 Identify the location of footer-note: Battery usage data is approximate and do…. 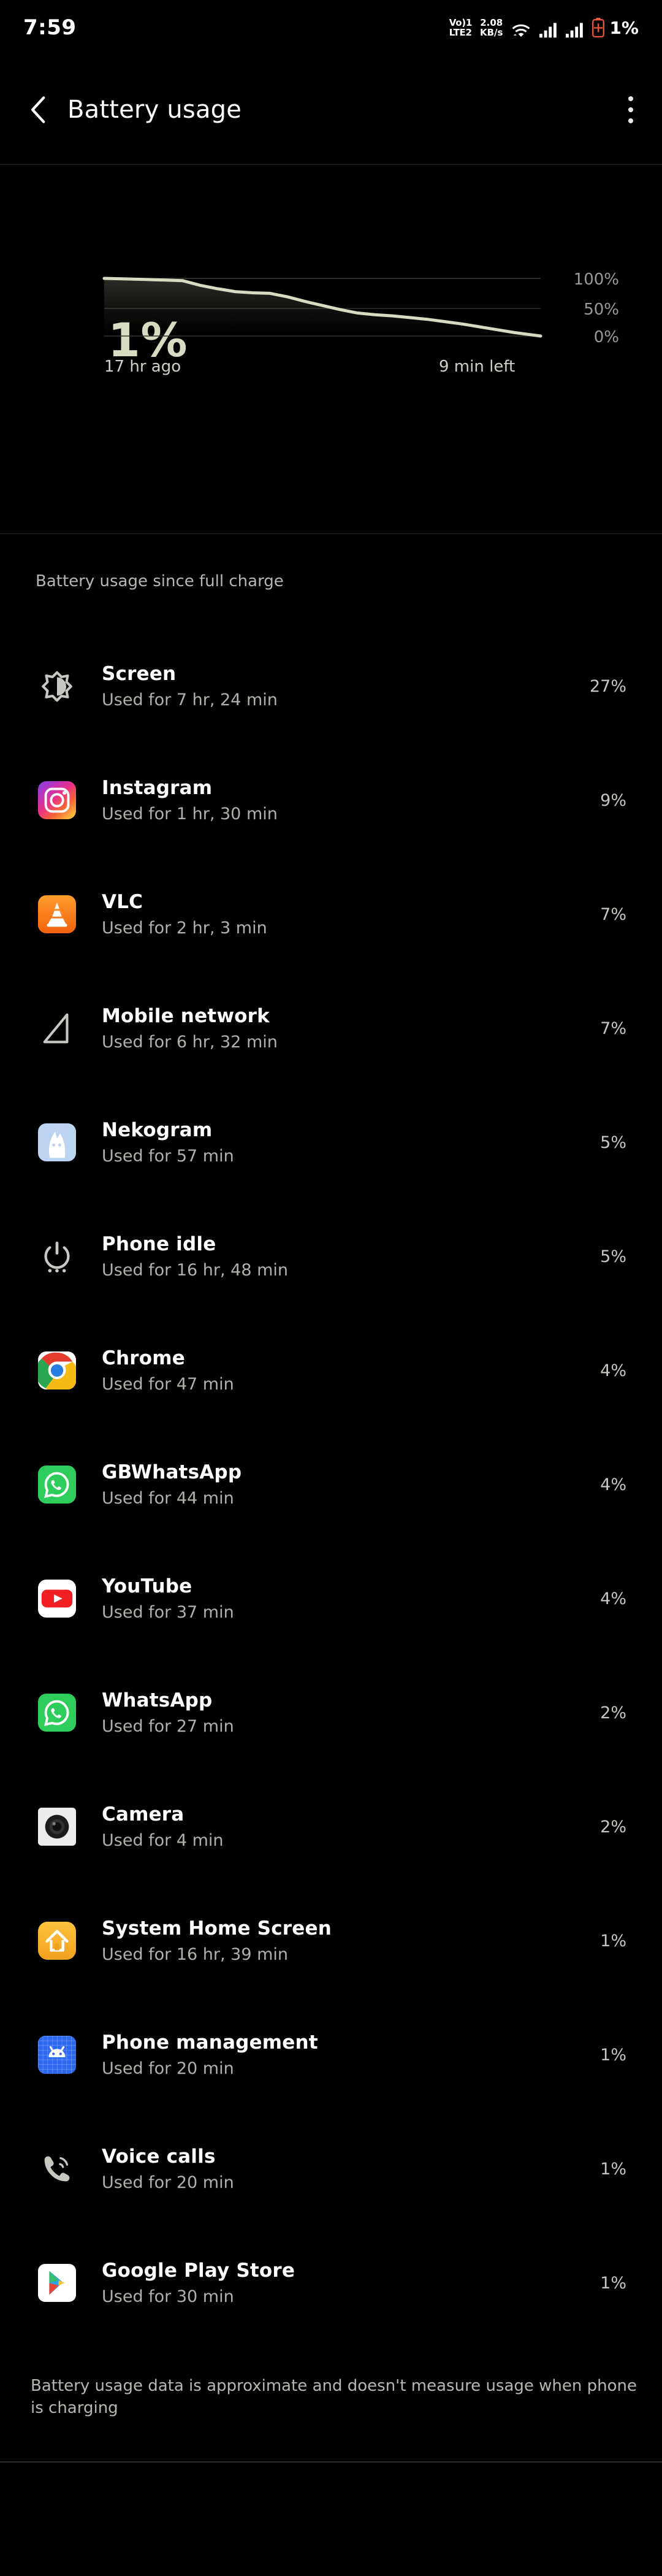
(334, 2397).